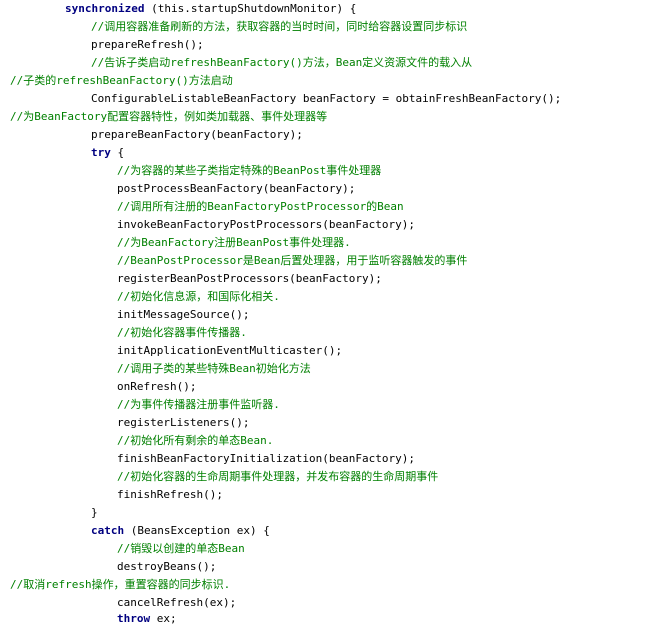 The width and height of the screenshot is (656, 628). What do you see at coordinates (236, 188) in the screenshot?
I see `code-statement: postProcessBeanFactory(beanFactory);` at bounding box center [236, 188].